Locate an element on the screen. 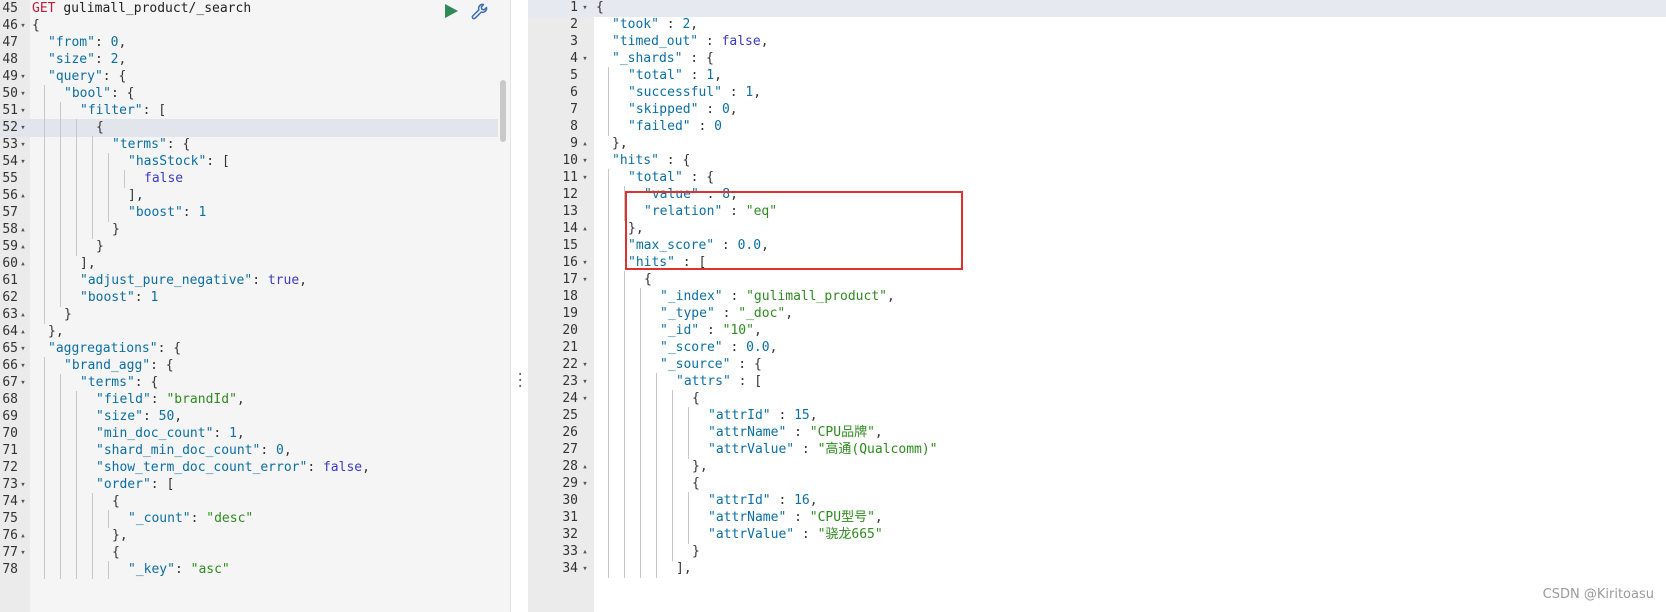 The width and height of the screenshot is (1666, 612). code-line: 67 ▾ "terms": { is located at coordinates (249, 383).